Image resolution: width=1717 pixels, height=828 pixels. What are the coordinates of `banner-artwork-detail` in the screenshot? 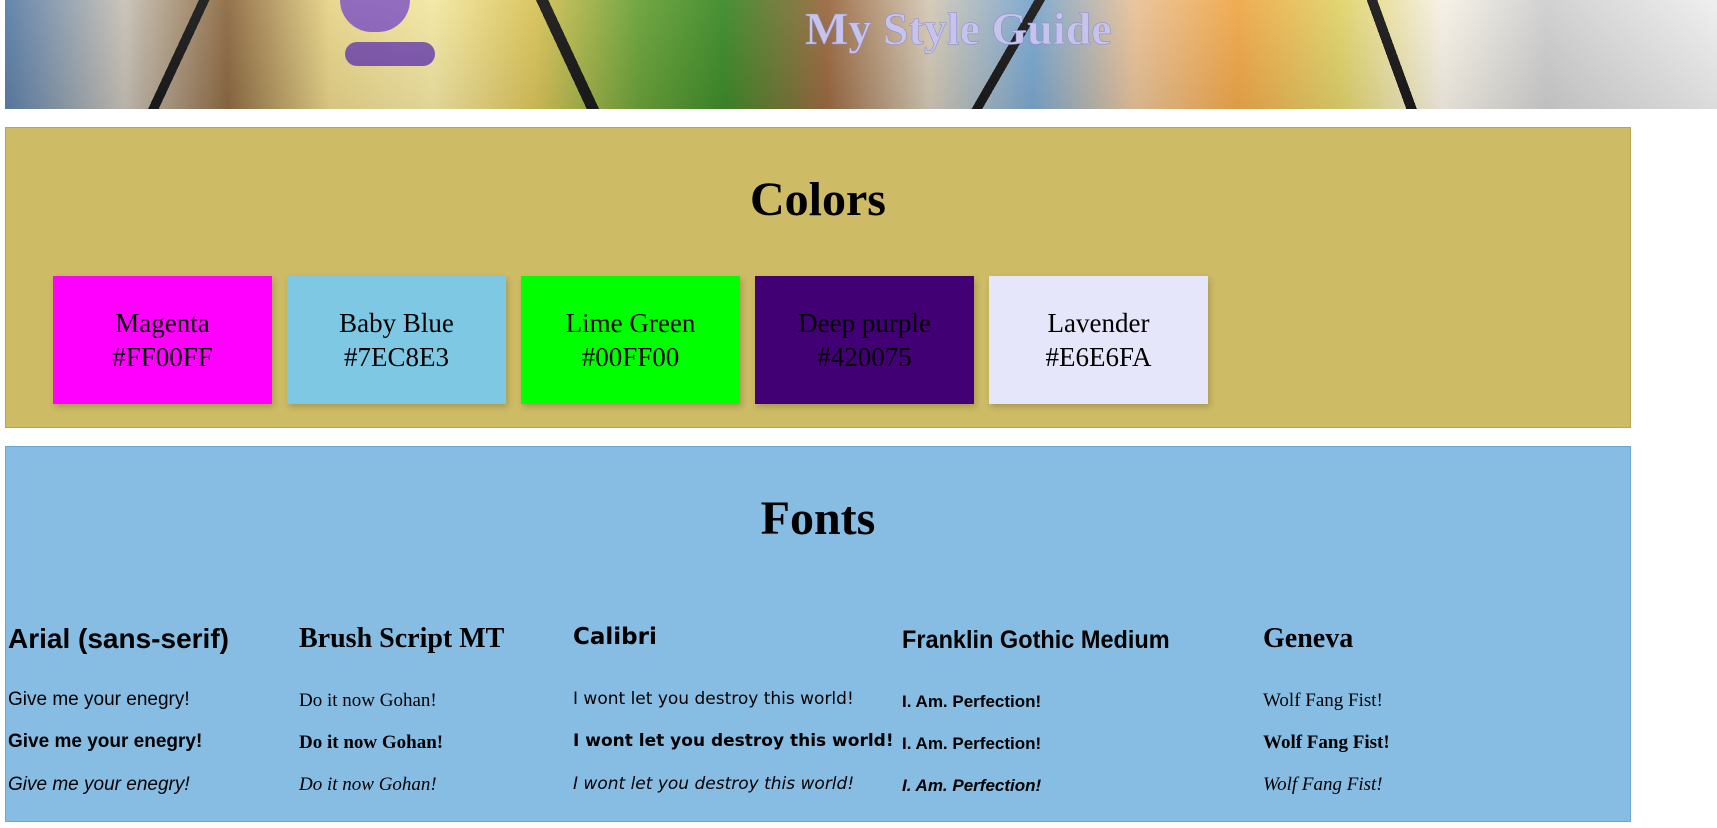 It's located at (390, 54).